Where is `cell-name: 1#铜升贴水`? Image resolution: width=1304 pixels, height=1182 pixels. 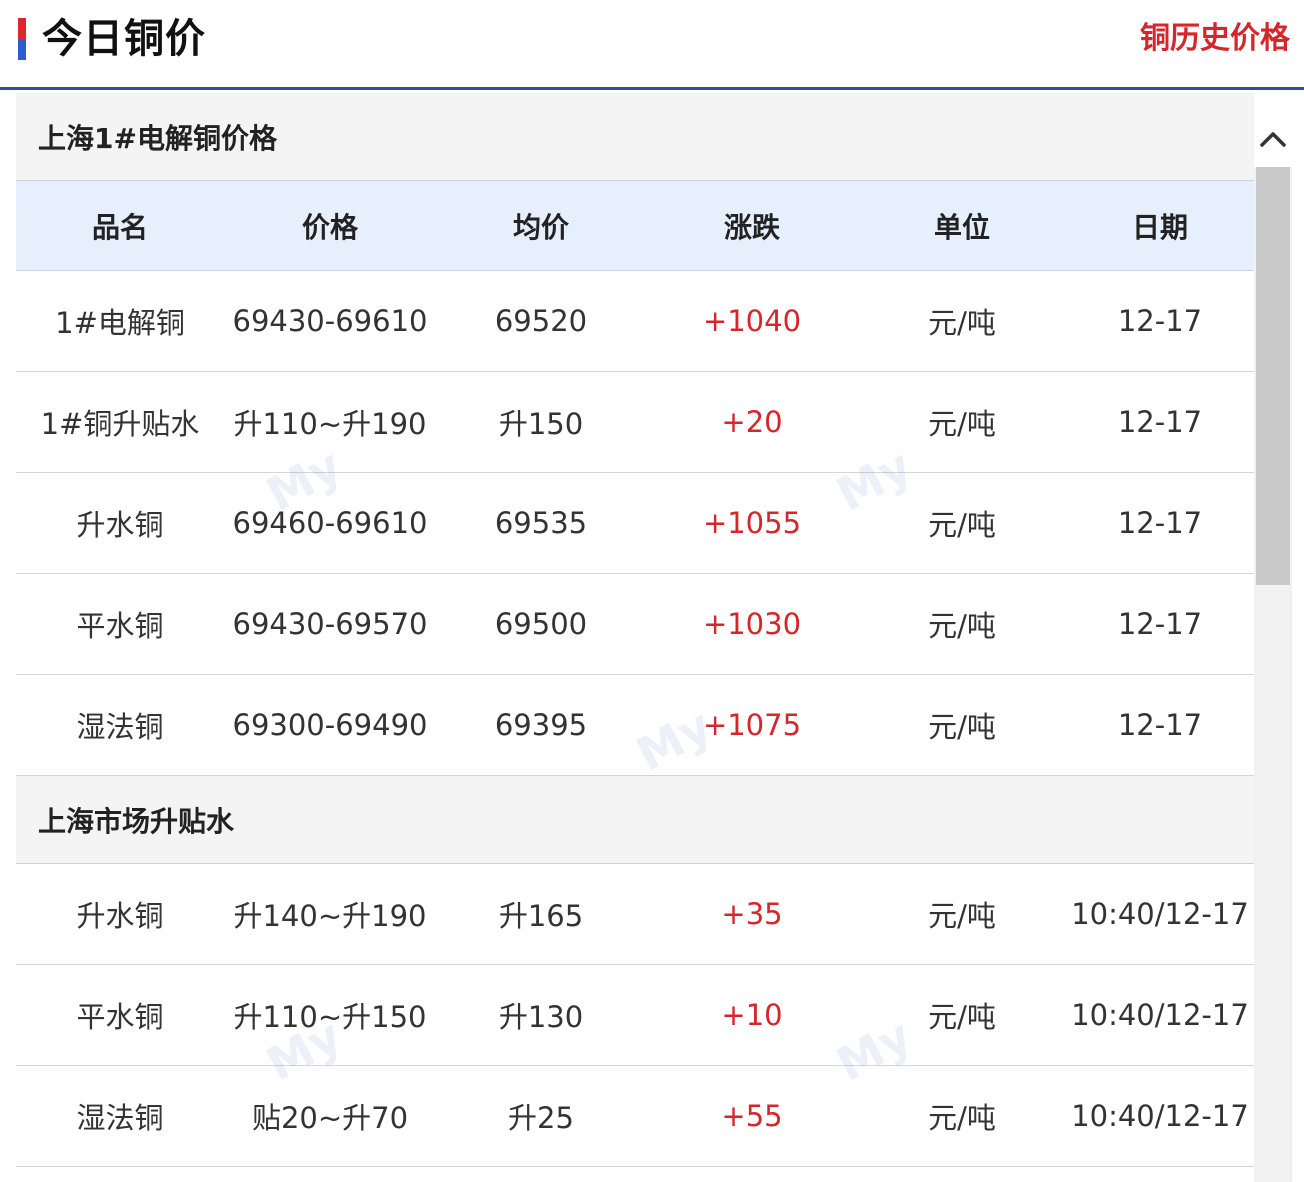
cell-name: 1#铜升贴水 is located at coordinates (120, 424).